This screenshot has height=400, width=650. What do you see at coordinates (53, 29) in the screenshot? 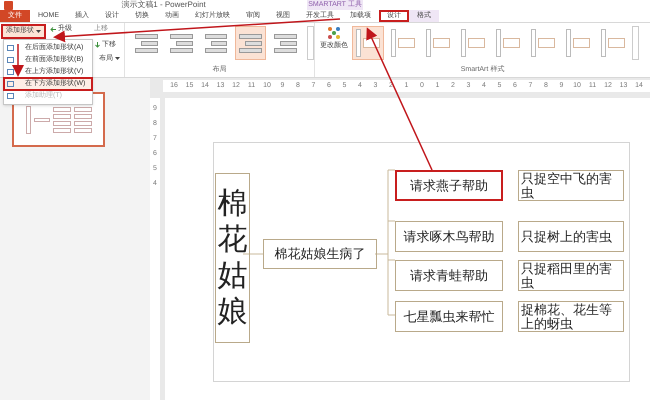
I see `left-arrow-icon` at bounding box center [53, 29].